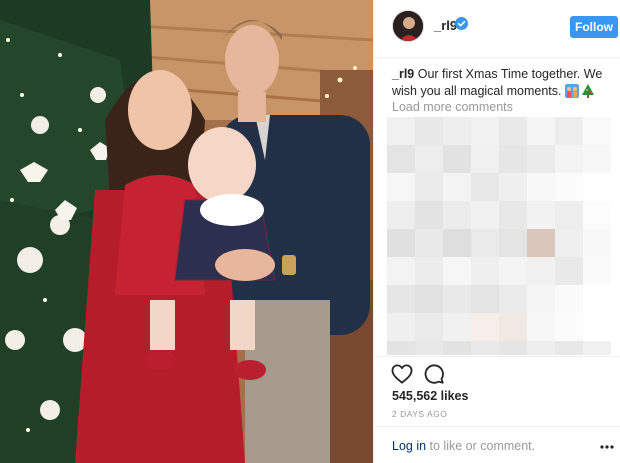 This screenshot has width=620, height=463. What do you see at coordinates (445, 25) in the screenshot?
I see `username-link: _rl9` at bounding box center [445, 25].